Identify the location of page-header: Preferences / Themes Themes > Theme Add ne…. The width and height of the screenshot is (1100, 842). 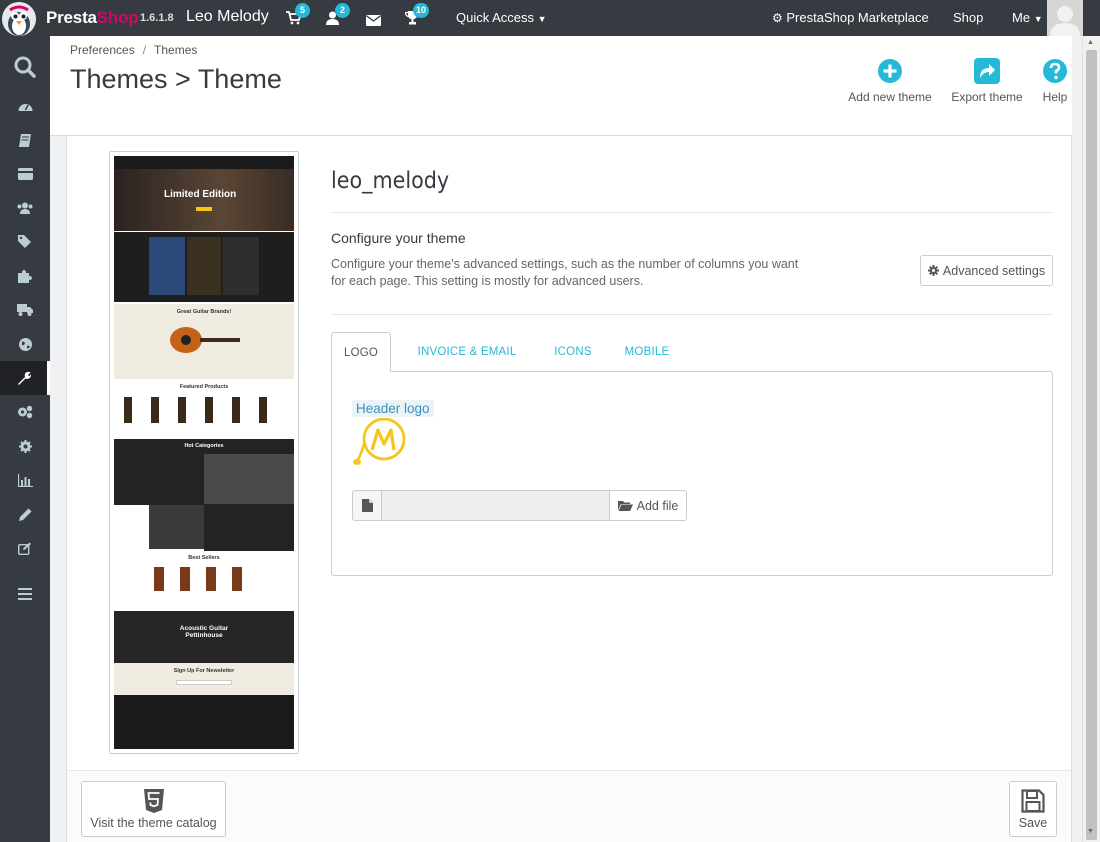
(561, 86).